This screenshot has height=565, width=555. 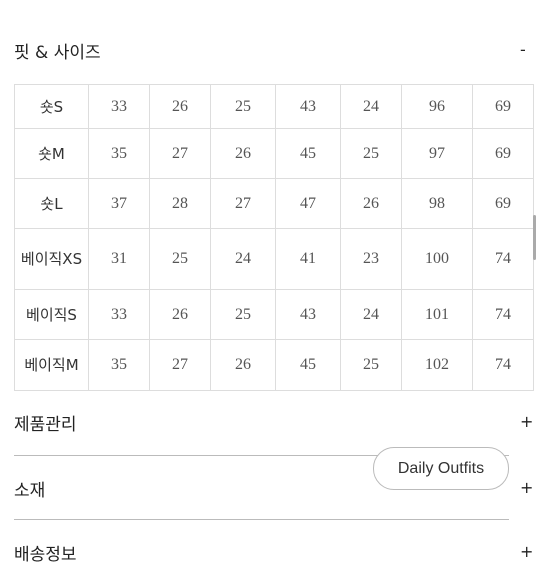 What do you see at coordinates (45, 552) in the screenshot?
I see `section-shipping: 배송정보` at bounding box center [45, 552].